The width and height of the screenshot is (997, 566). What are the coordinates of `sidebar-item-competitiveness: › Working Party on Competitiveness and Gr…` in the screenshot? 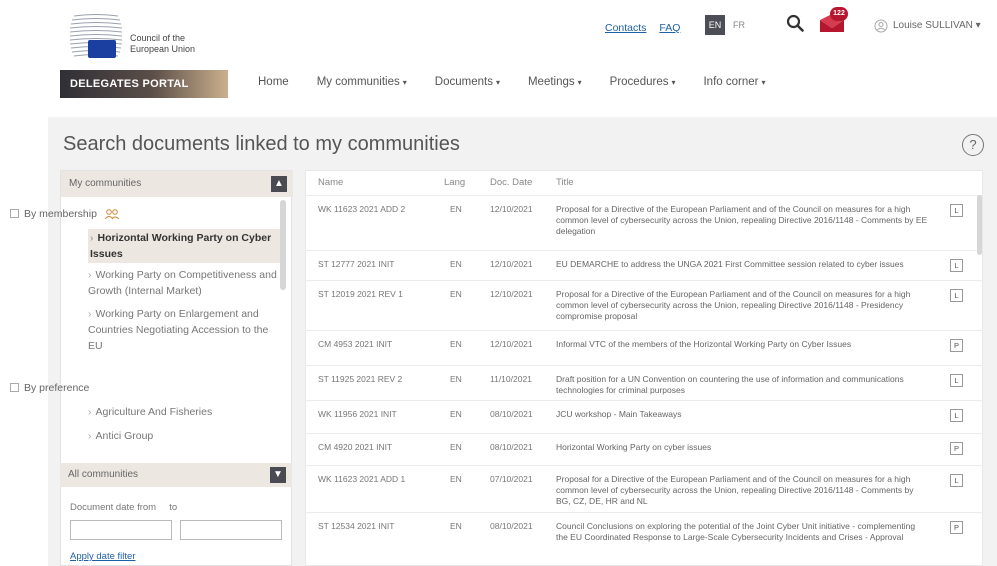 It's located at (175, 283).